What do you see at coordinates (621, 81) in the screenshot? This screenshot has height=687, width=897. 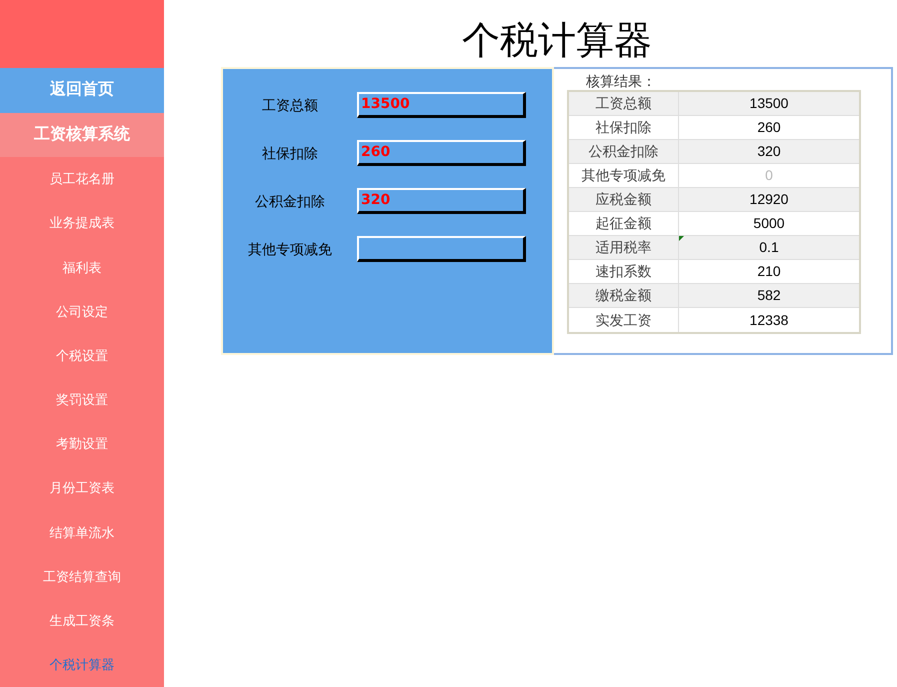 I see `results-heading: 核算结果：` at bounding box center [621, 81].